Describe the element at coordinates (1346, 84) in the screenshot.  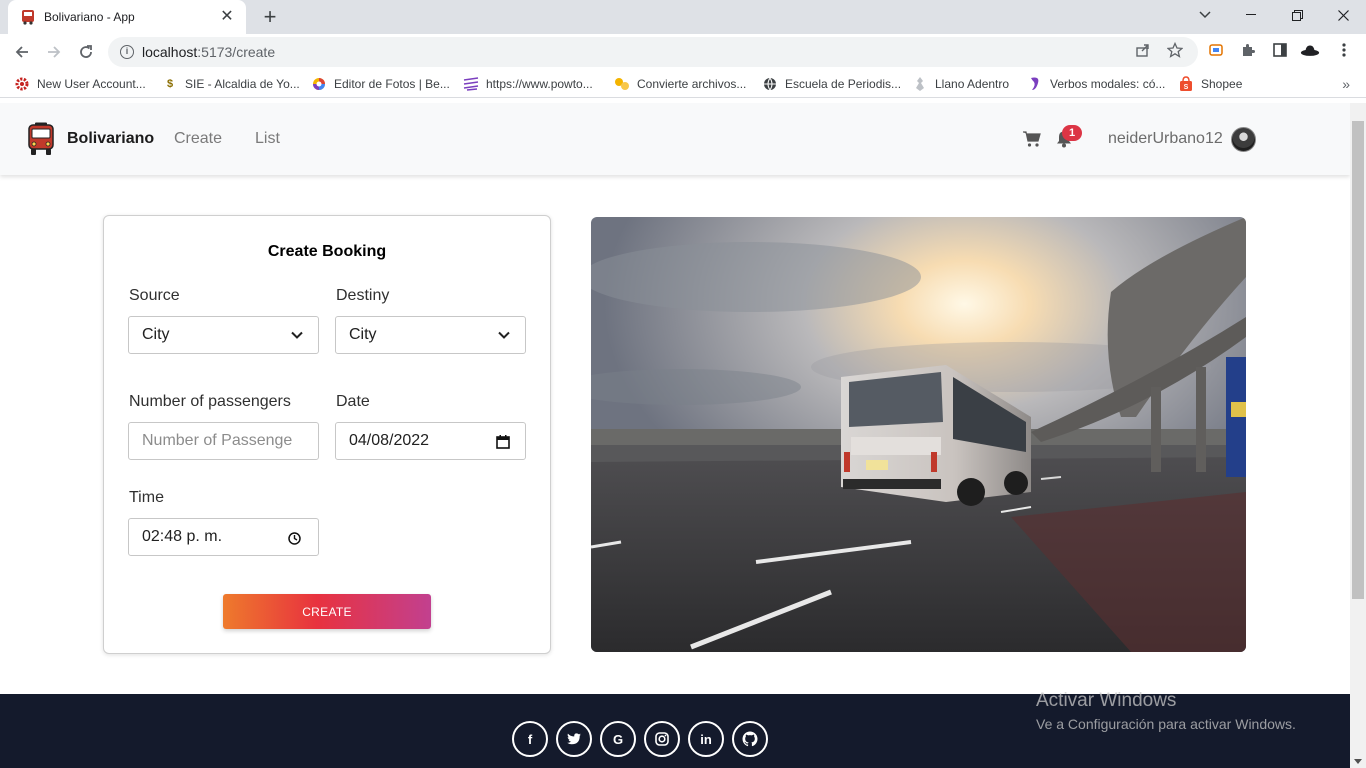
I see `more-bookmarks-icon: »` at that location.